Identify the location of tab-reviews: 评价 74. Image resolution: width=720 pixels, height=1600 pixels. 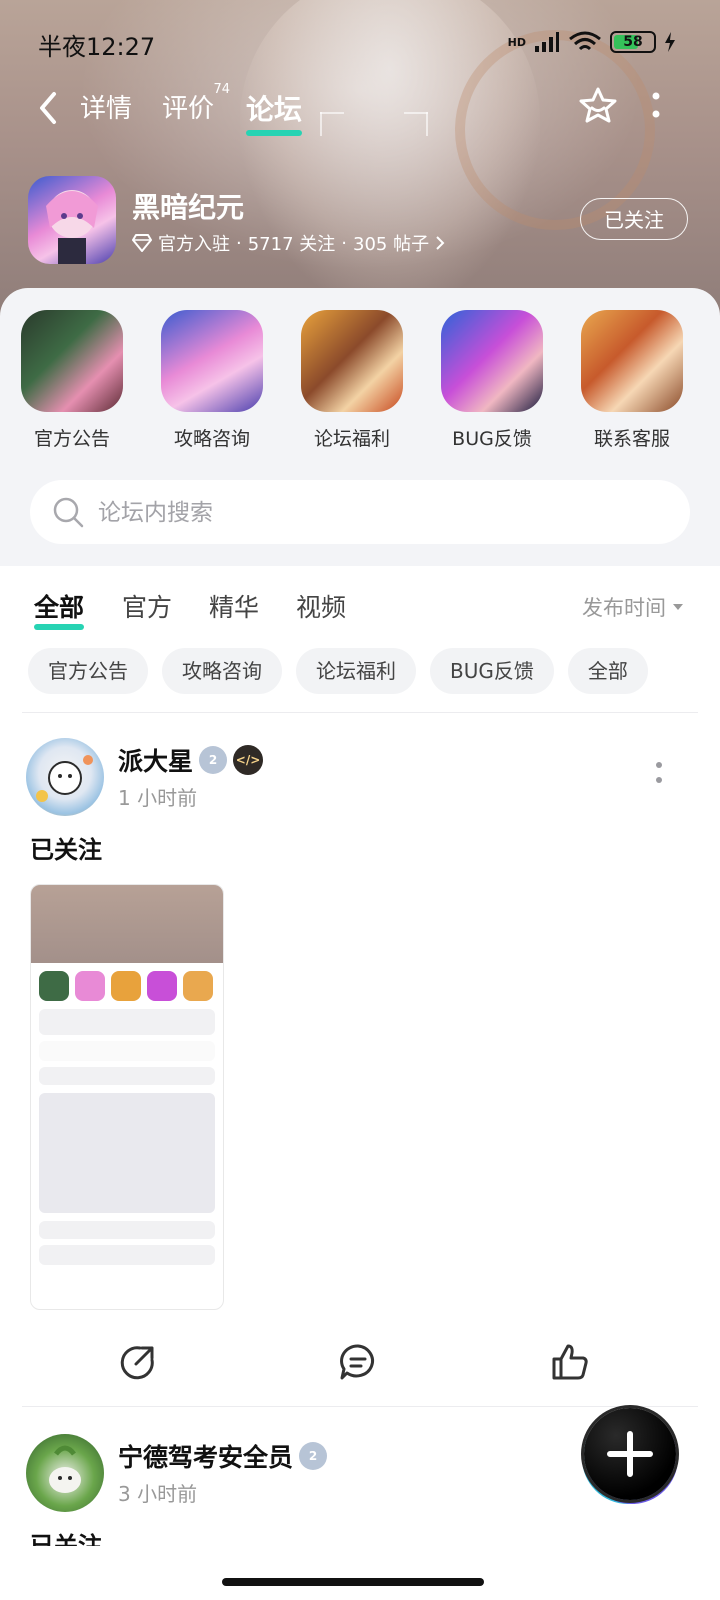
(196, 103).